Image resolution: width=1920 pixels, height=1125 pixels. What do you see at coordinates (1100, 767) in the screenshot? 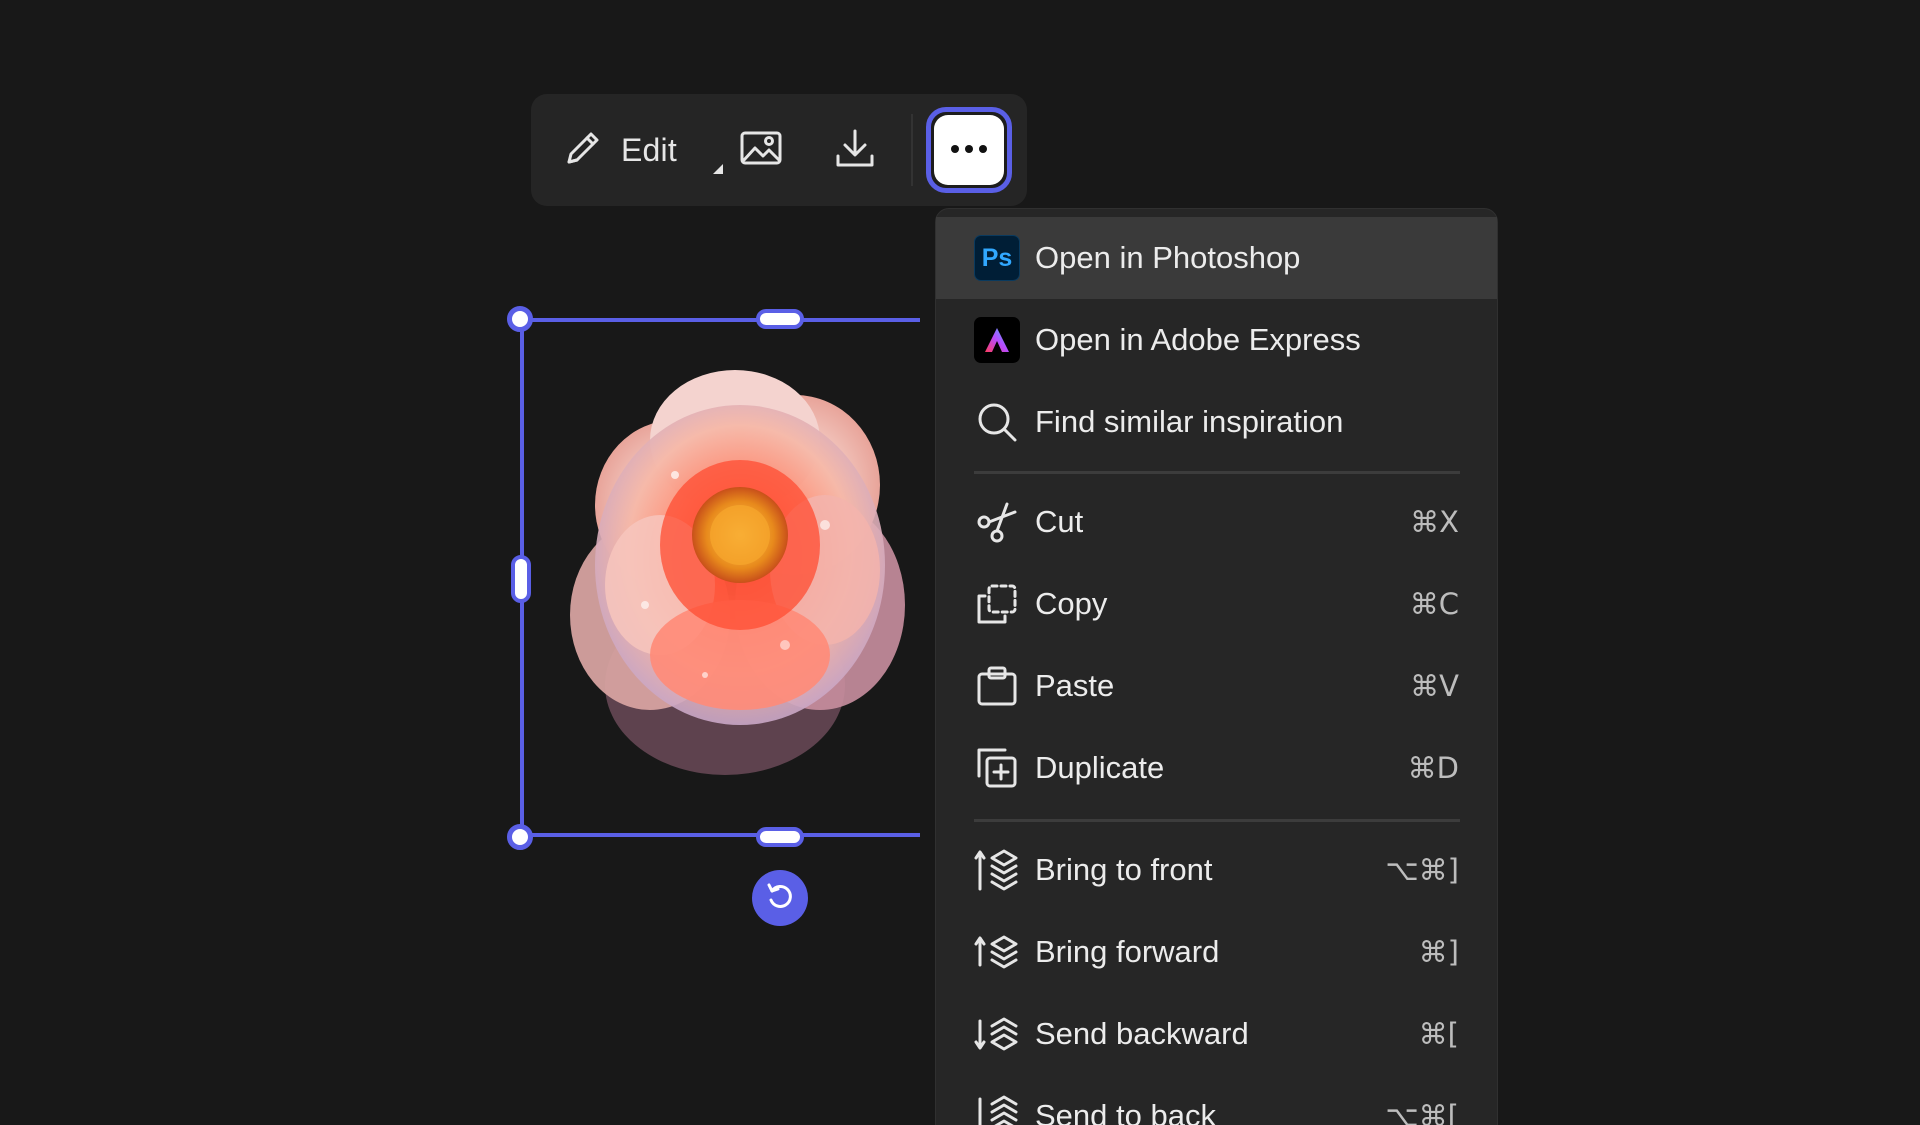
I see `menu-item-label: Duplicate` at bounding box center [1100, 767].